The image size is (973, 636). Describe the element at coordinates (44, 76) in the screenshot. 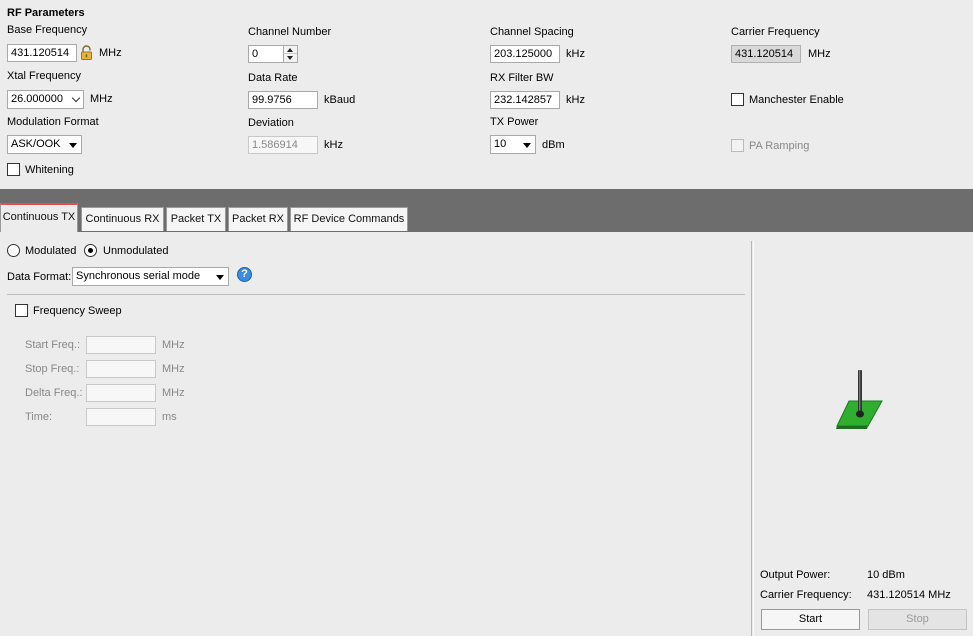

I see `xtal-frequency-label: Xtal Frequency` at that location.